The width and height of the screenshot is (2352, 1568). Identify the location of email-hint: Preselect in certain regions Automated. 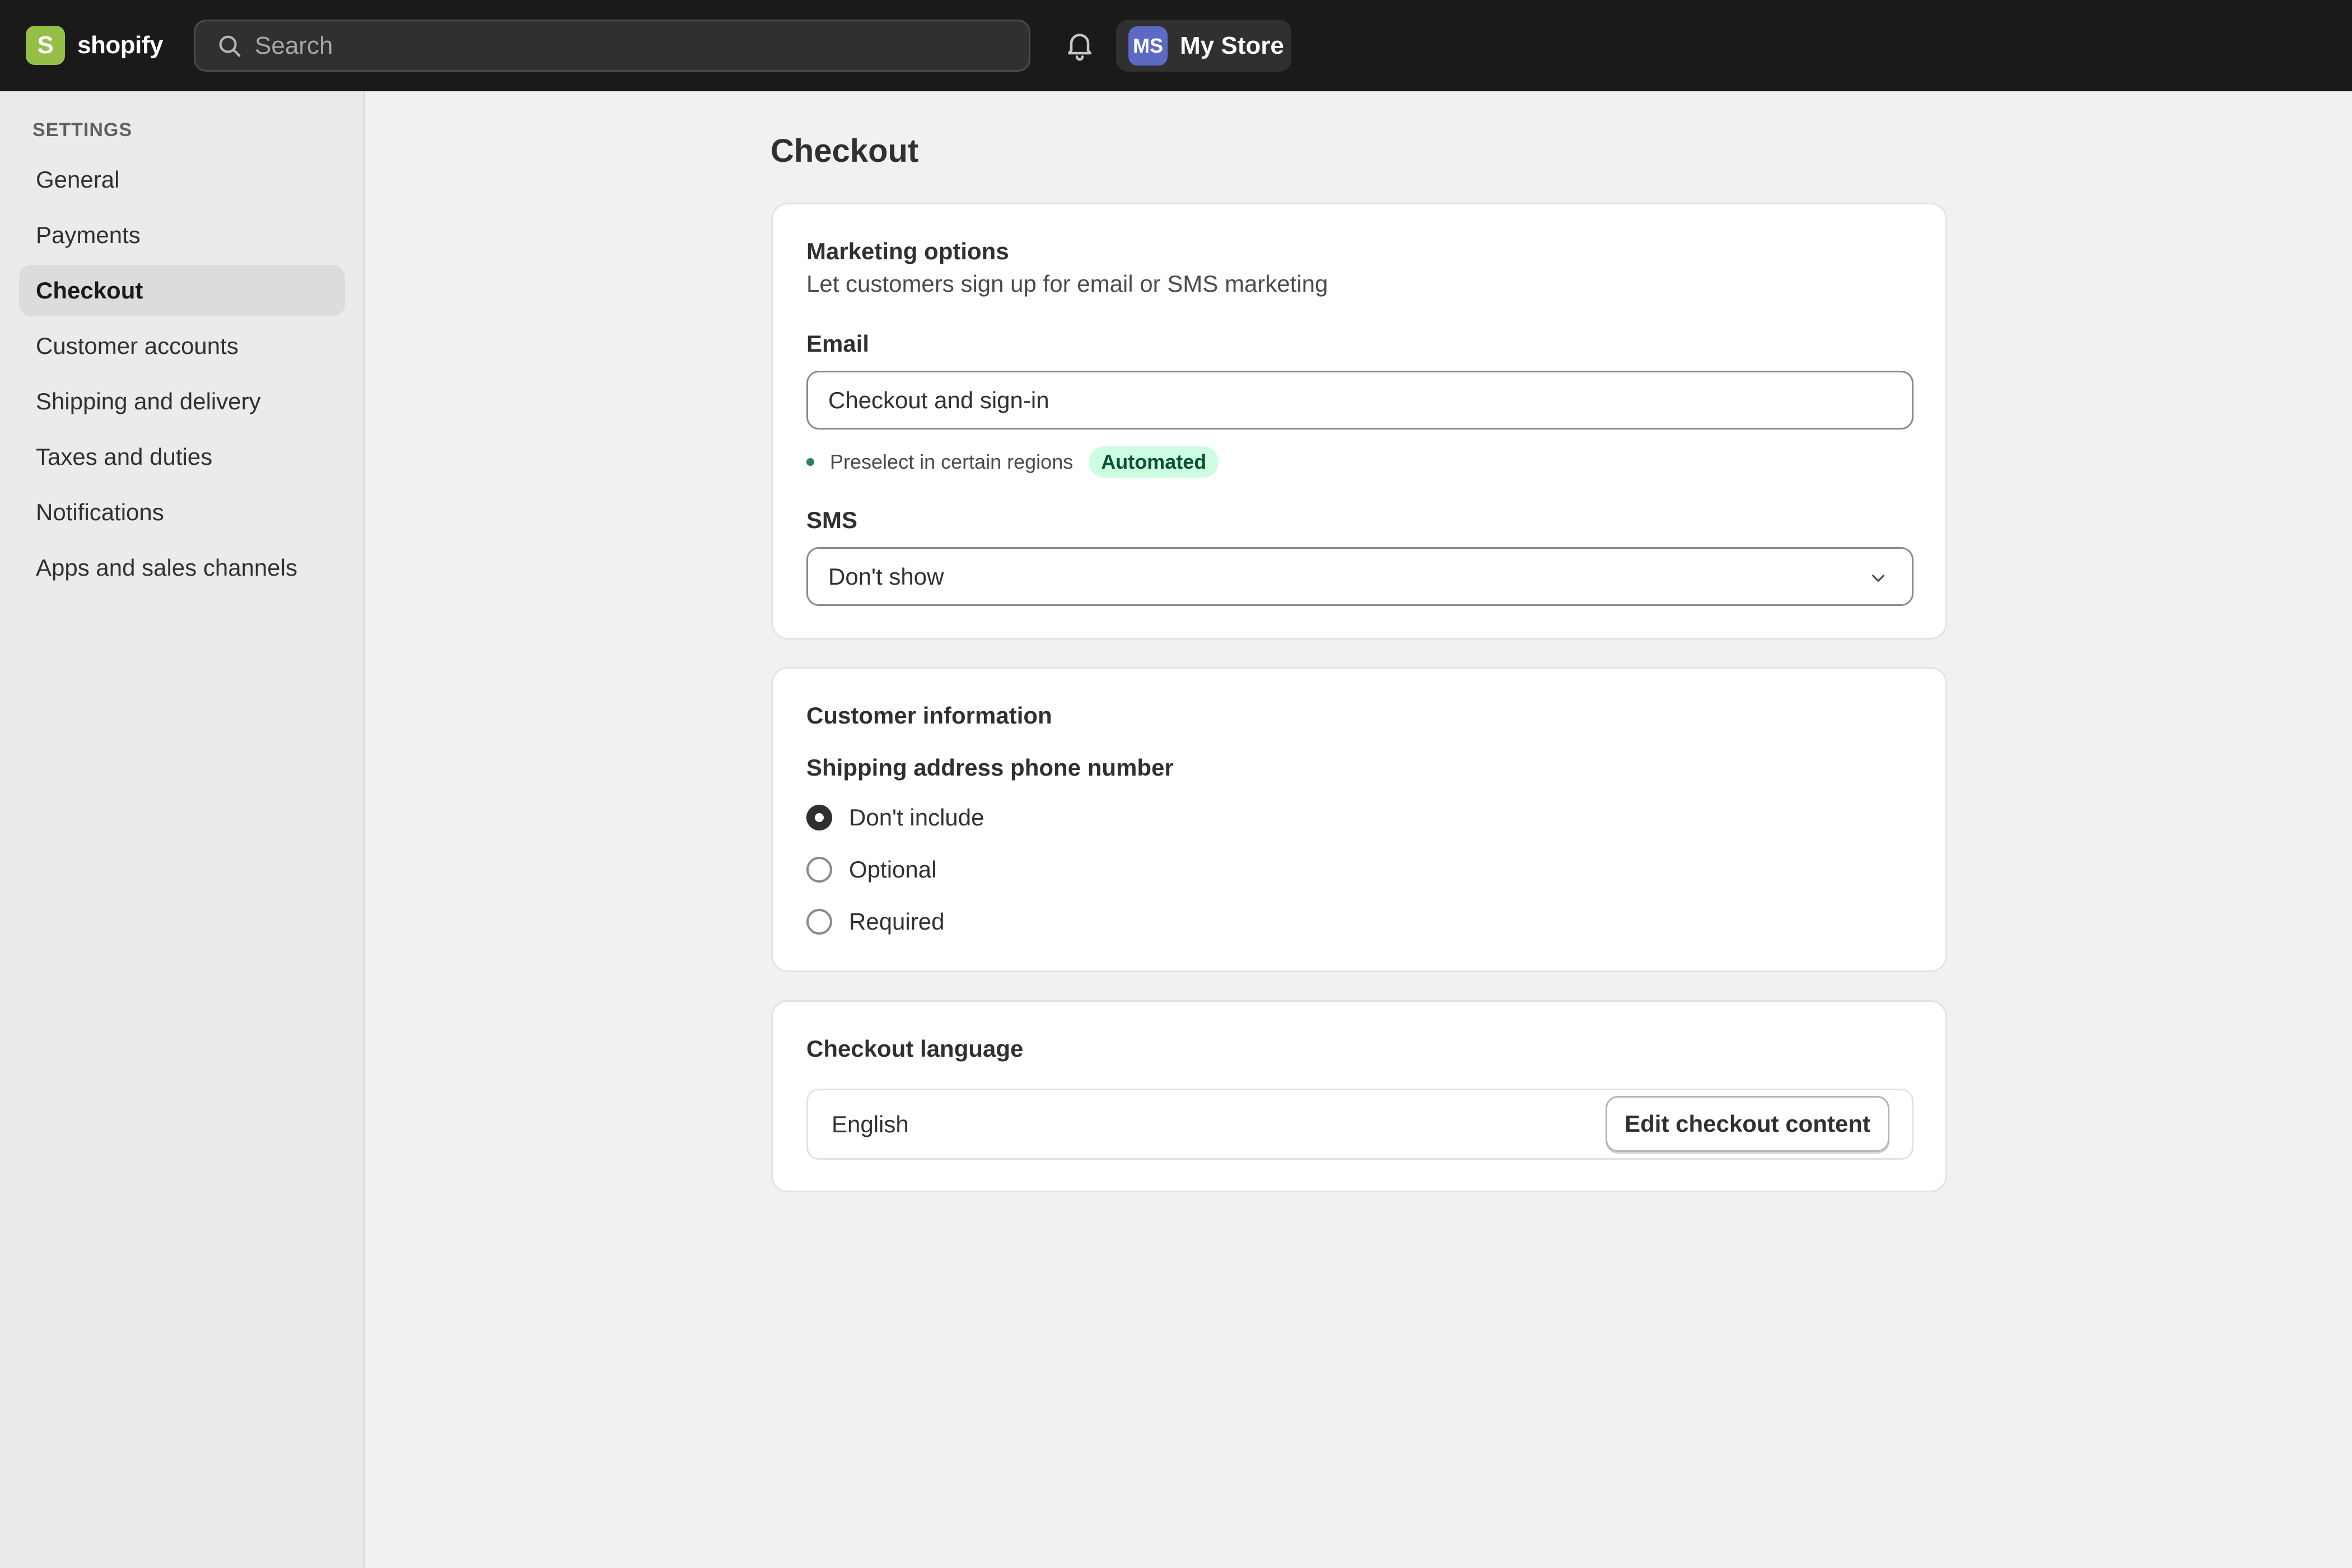
(1013, 462).